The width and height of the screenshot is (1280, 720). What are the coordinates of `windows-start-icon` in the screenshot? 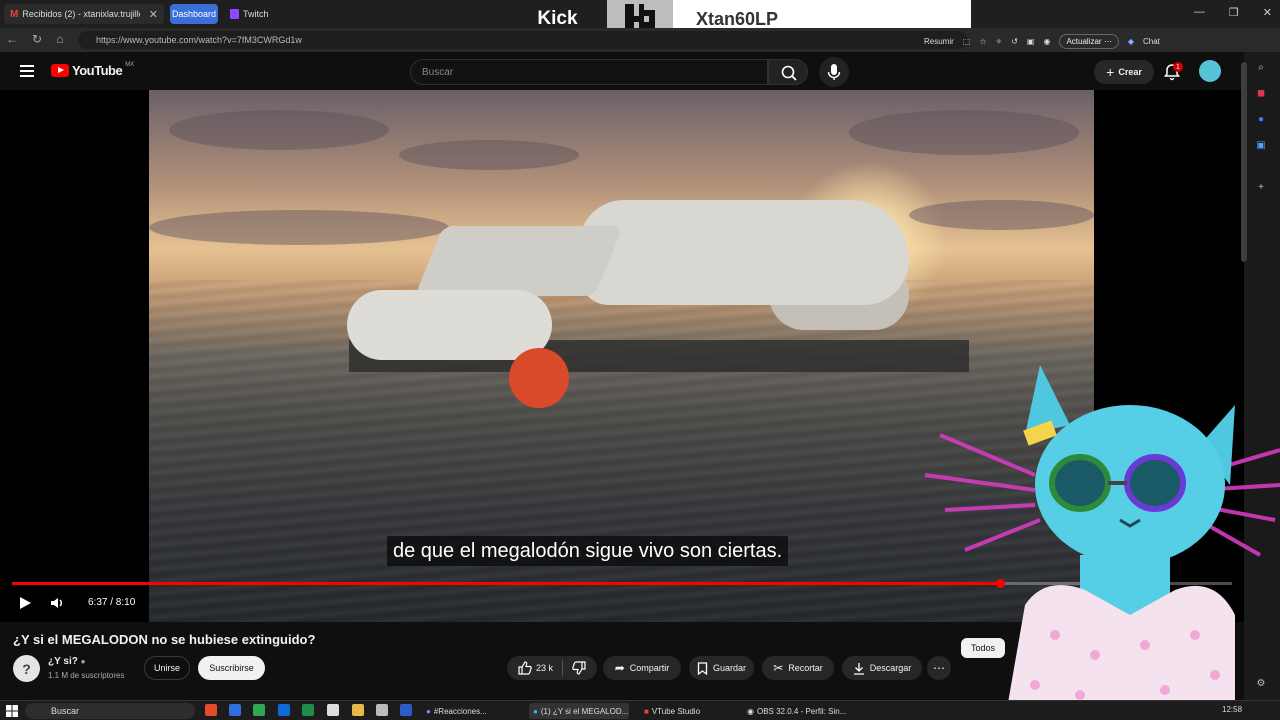 It's located at (12, 711).